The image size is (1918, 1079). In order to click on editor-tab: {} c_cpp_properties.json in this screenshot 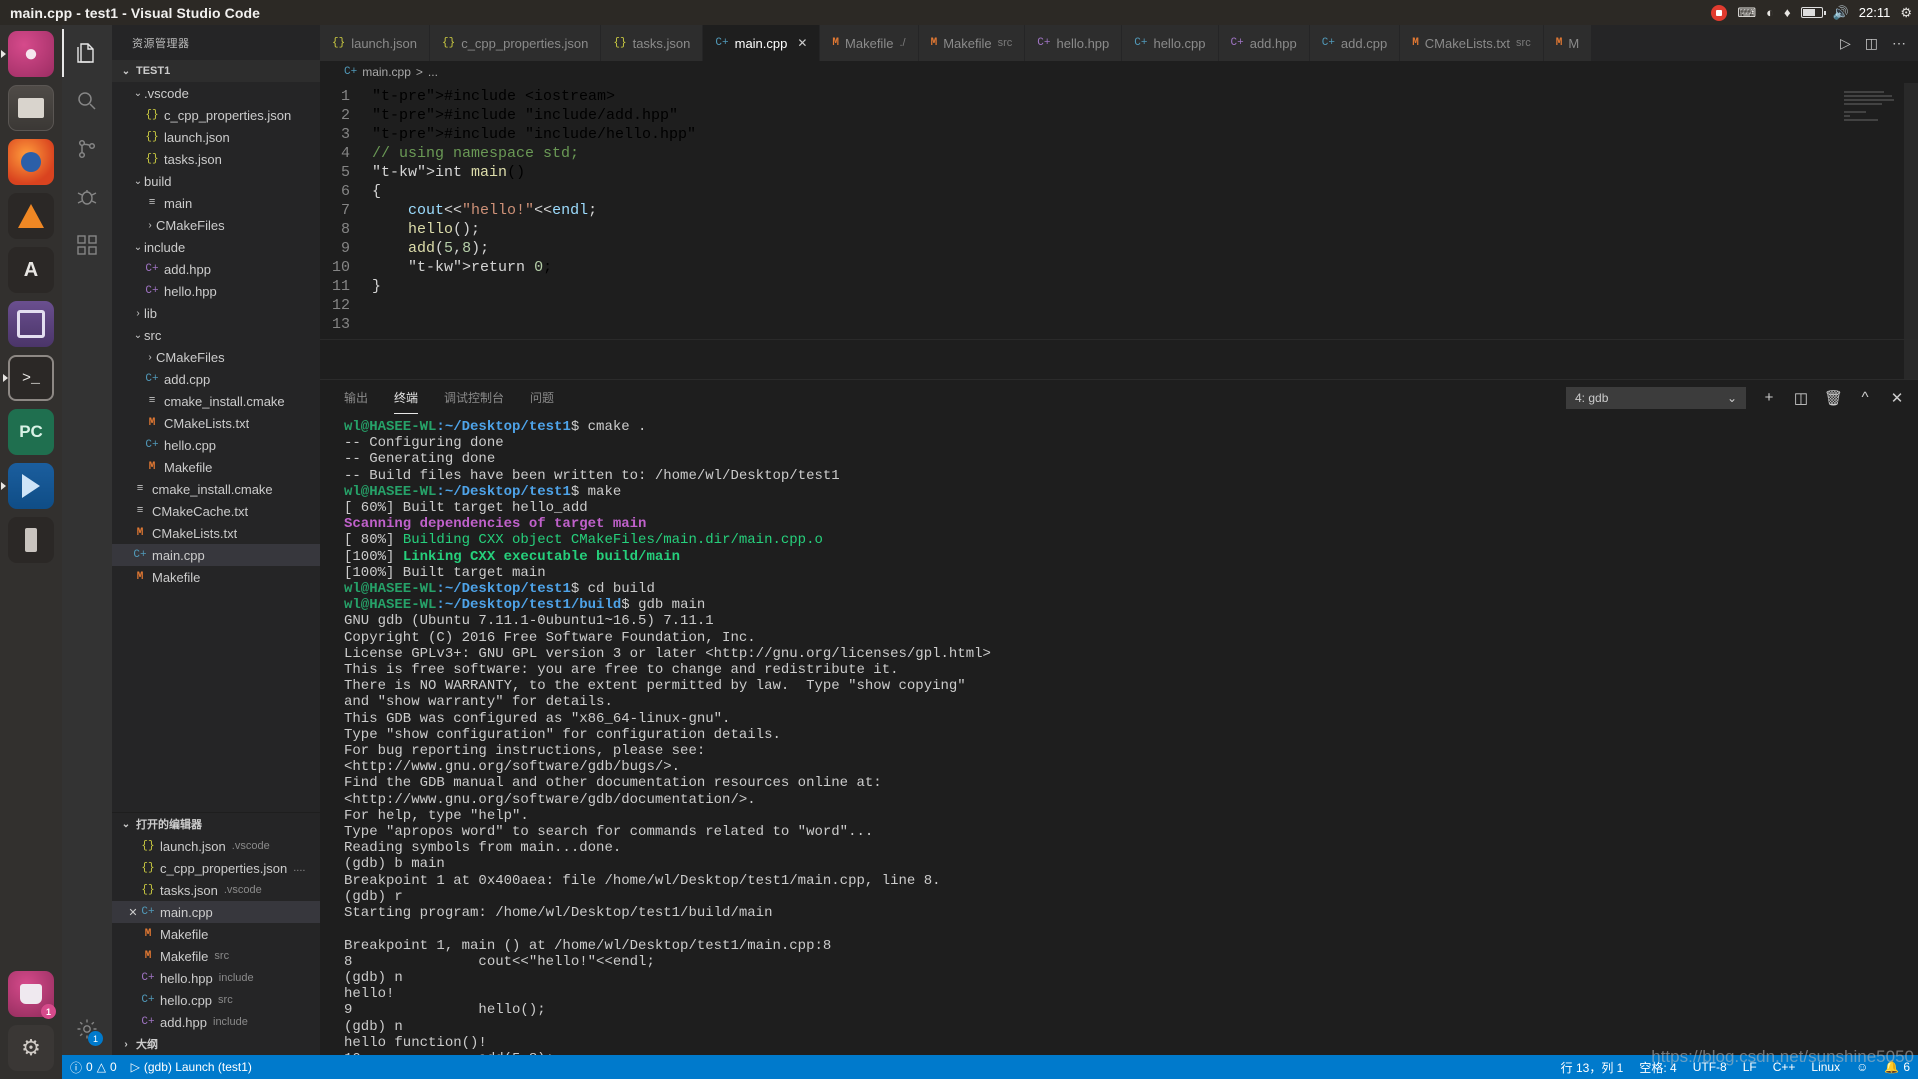, I will do `click(515, 43)`.